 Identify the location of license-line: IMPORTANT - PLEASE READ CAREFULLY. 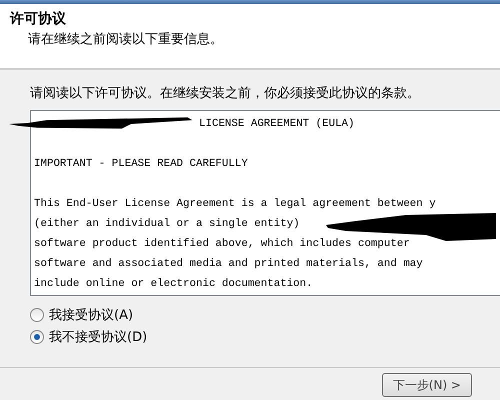
(141, 164).